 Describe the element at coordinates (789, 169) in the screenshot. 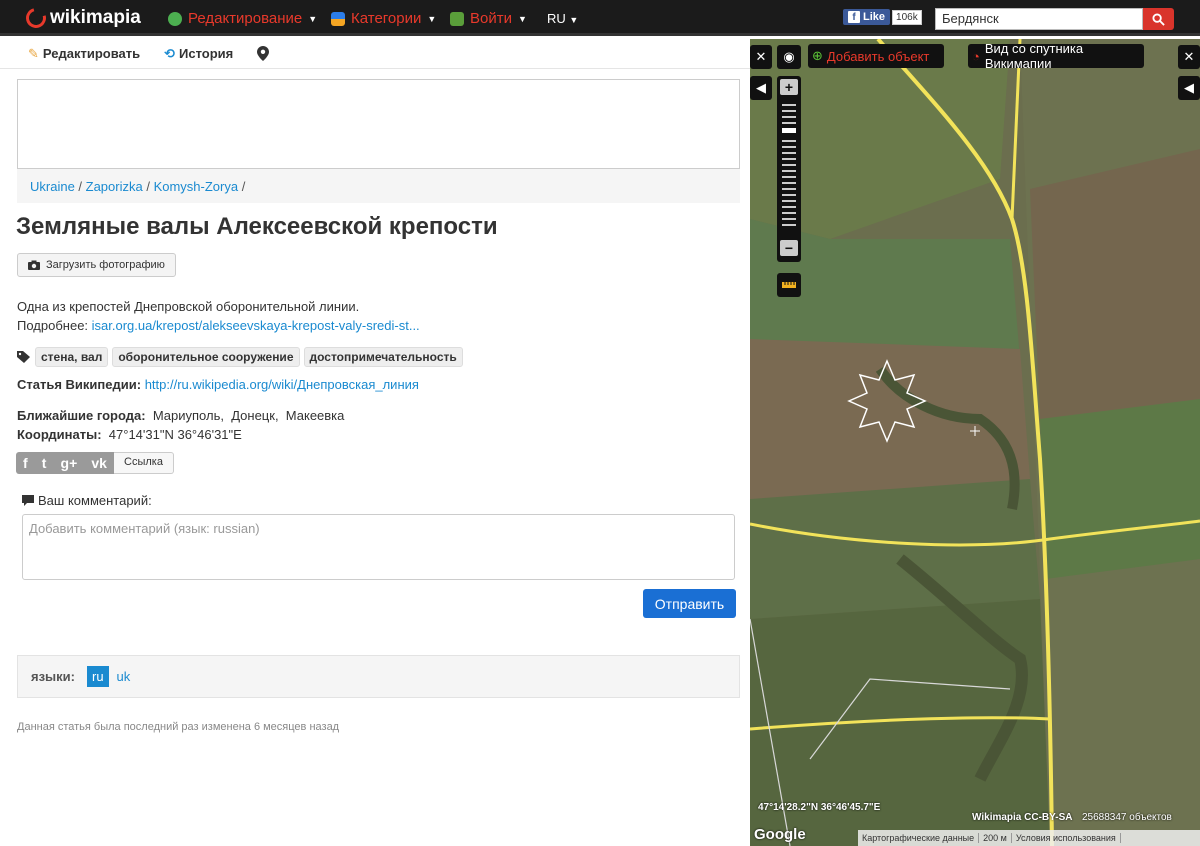

I see `zoom-control: + −` at that location.